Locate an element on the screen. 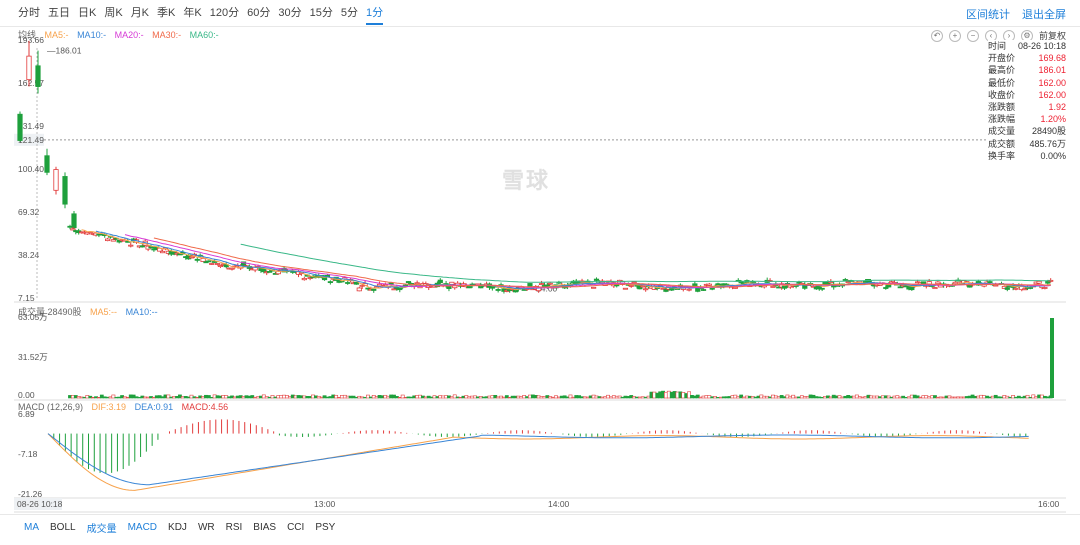 The image size is (1080, 545). info-row: 涨跌幅 1.20% is located at coordinates (1027, 119).